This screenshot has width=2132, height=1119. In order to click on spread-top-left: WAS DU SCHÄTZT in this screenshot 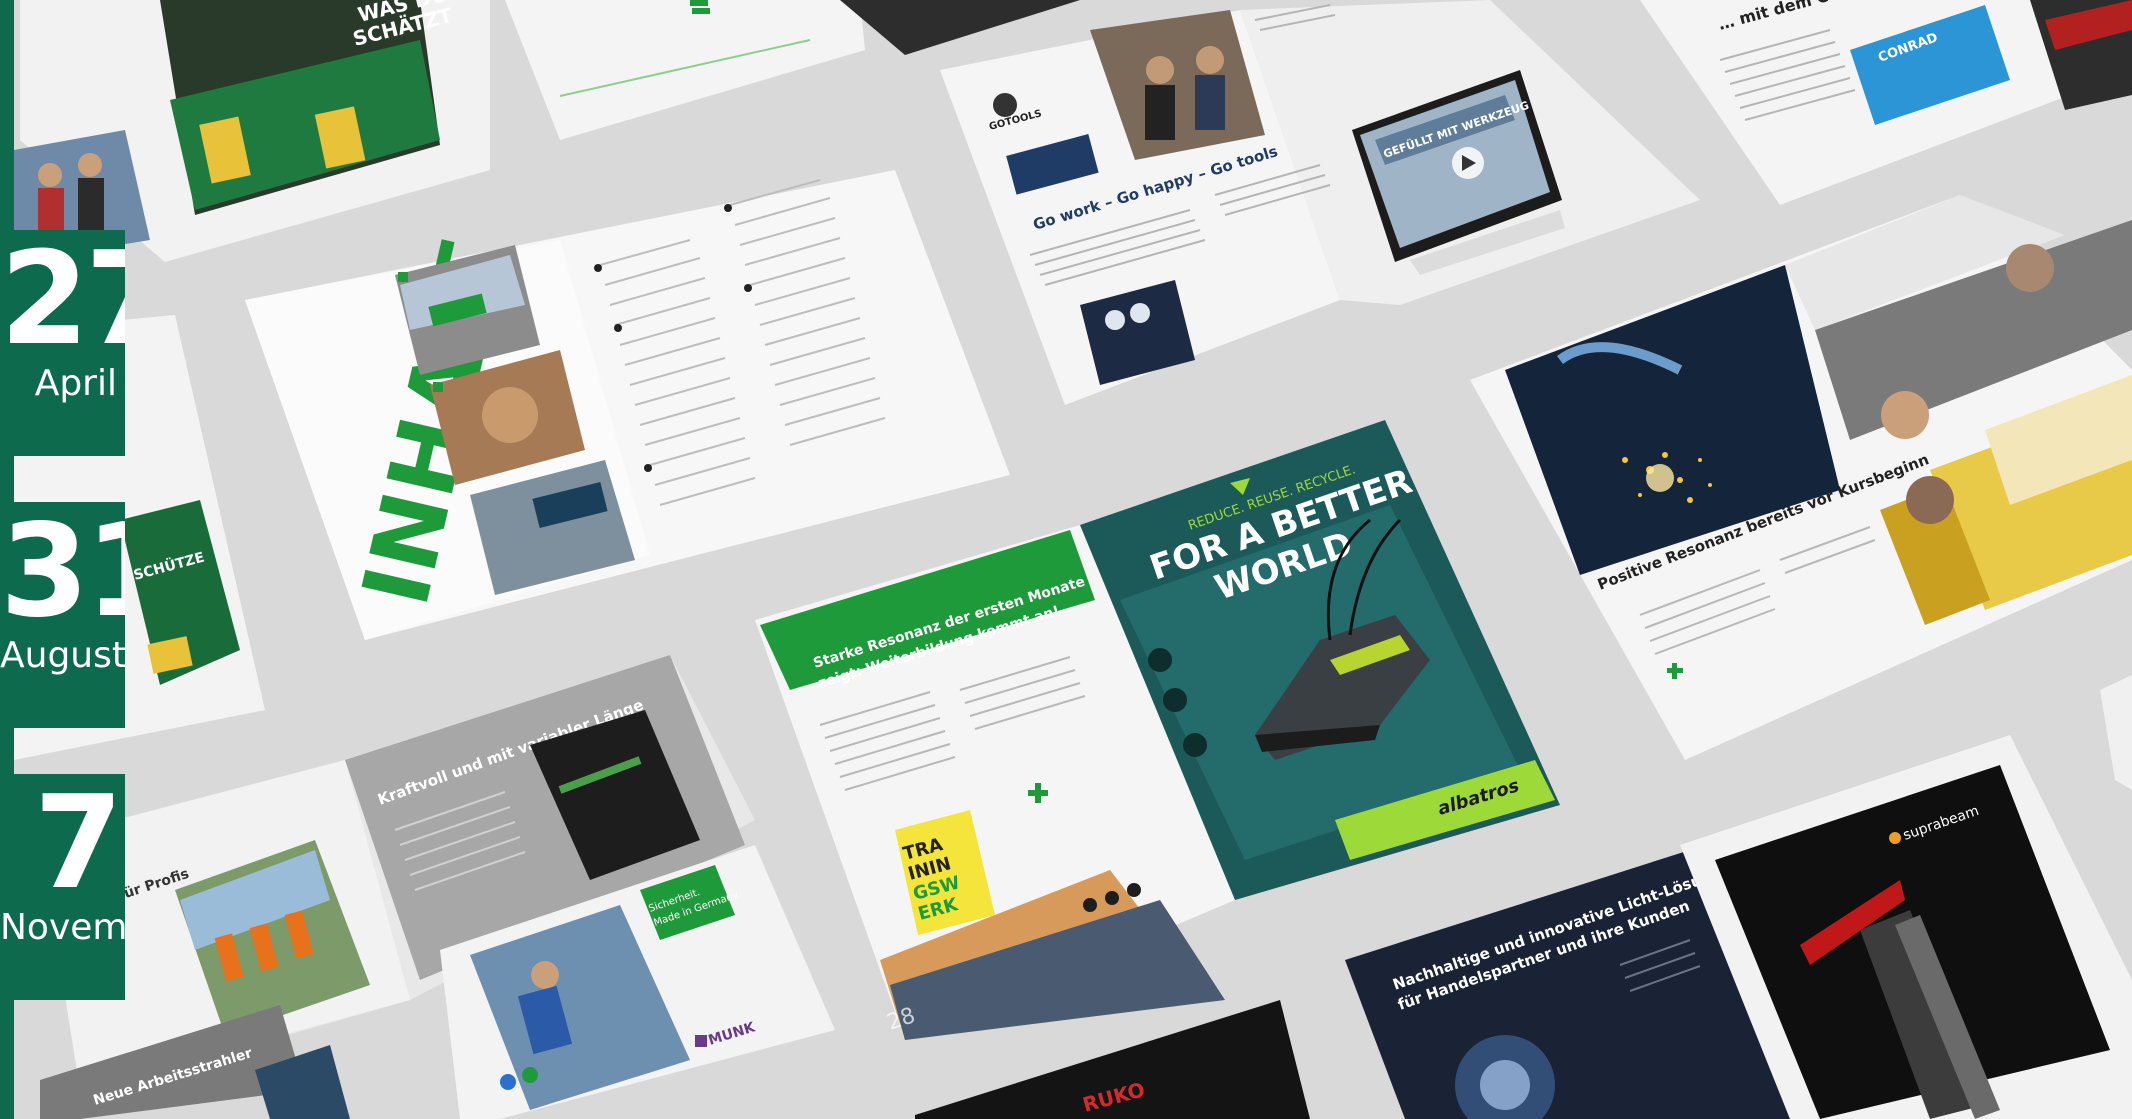, I will do `click(252, 131)`.